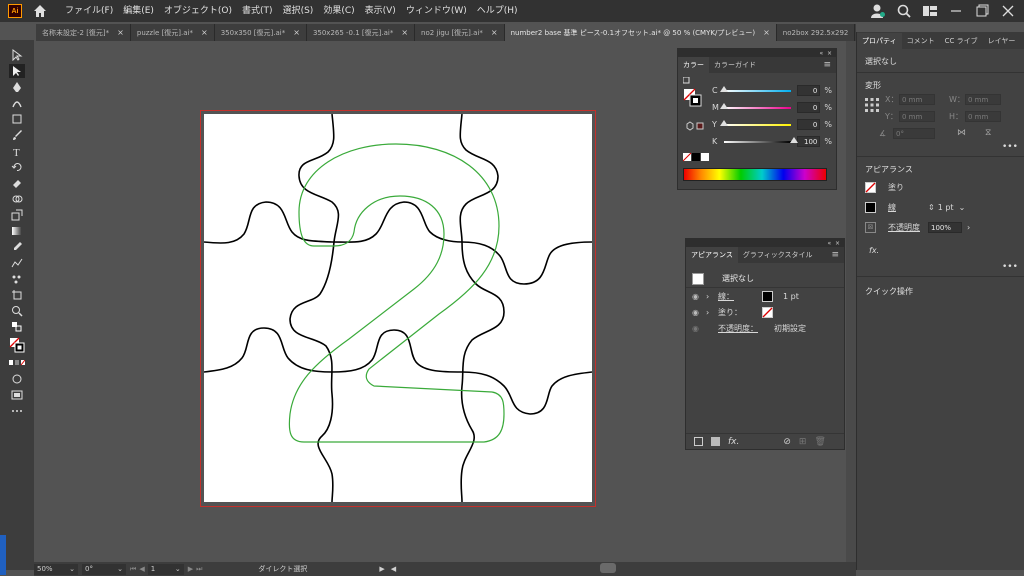 The height and width of the screenshot is (576, 1024). What do you see at coordinates (17, 135) in the screenshot?
I see `paintbrush-tool-icon` at bounding box center [17, 135].